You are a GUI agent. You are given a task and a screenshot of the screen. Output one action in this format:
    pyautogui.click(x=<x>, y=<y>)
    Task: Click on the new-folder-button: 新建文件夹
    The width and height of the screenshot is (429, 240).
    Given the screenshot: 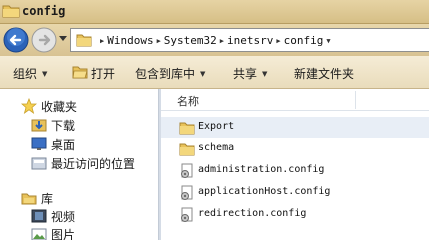 What is the action you would take?
    pyautogui.click(x=324, y=73)
    